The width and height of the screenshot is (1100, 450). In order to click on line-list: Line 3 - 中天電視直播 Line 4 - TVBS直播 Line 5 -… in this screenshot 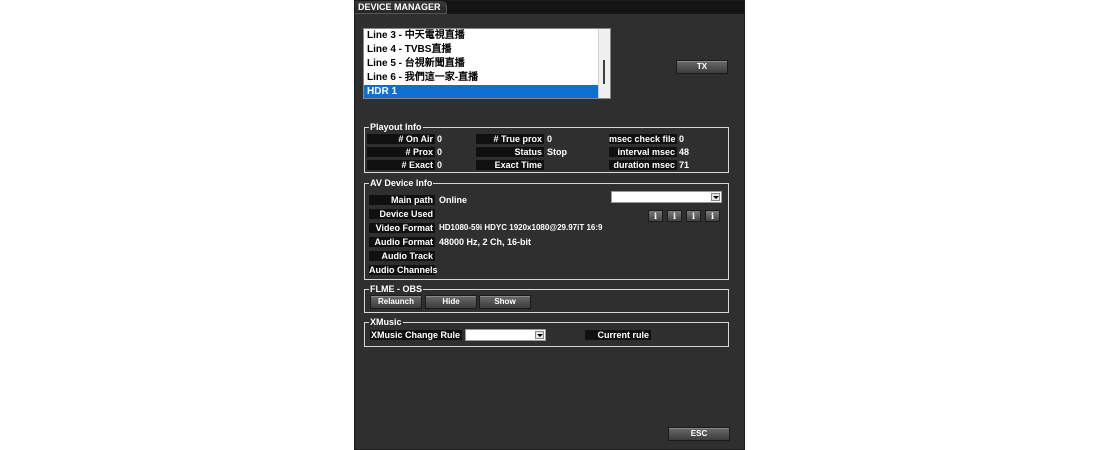, I will do `click(487, 63)`.